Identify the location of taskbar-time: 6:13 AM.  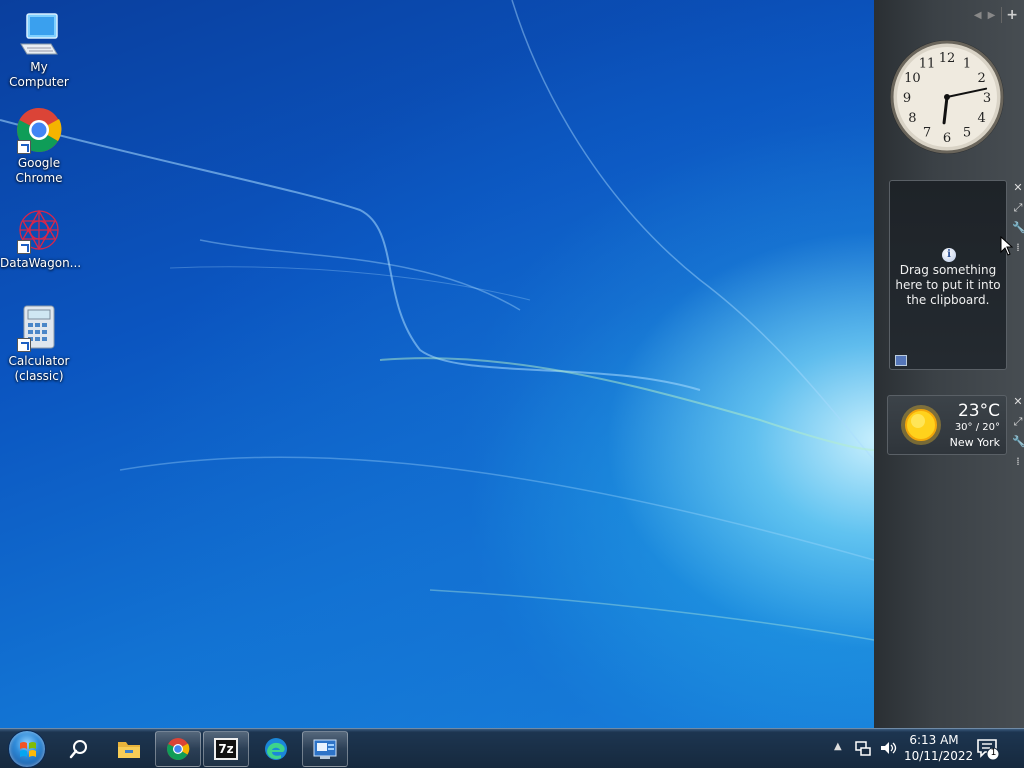
(934, 740).